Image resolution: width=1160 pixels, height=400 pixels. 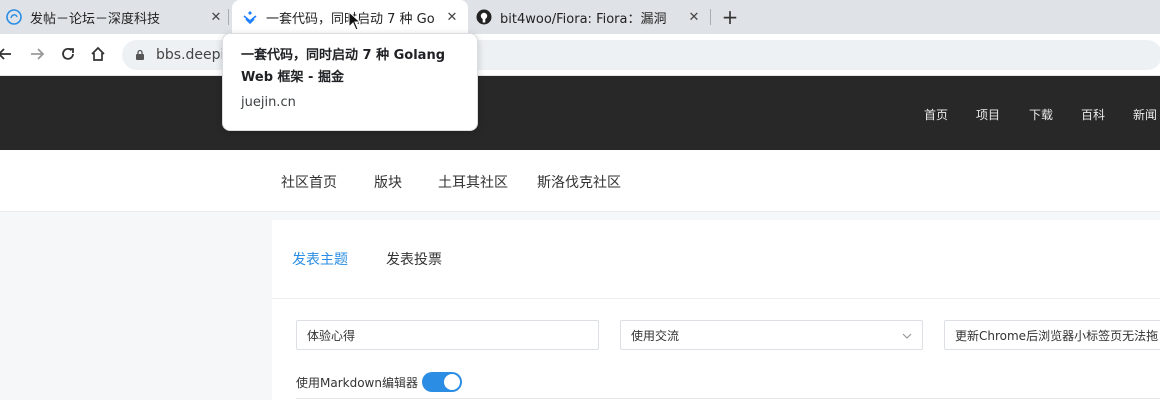 I want to click on divider, so click(x=716, y=298).